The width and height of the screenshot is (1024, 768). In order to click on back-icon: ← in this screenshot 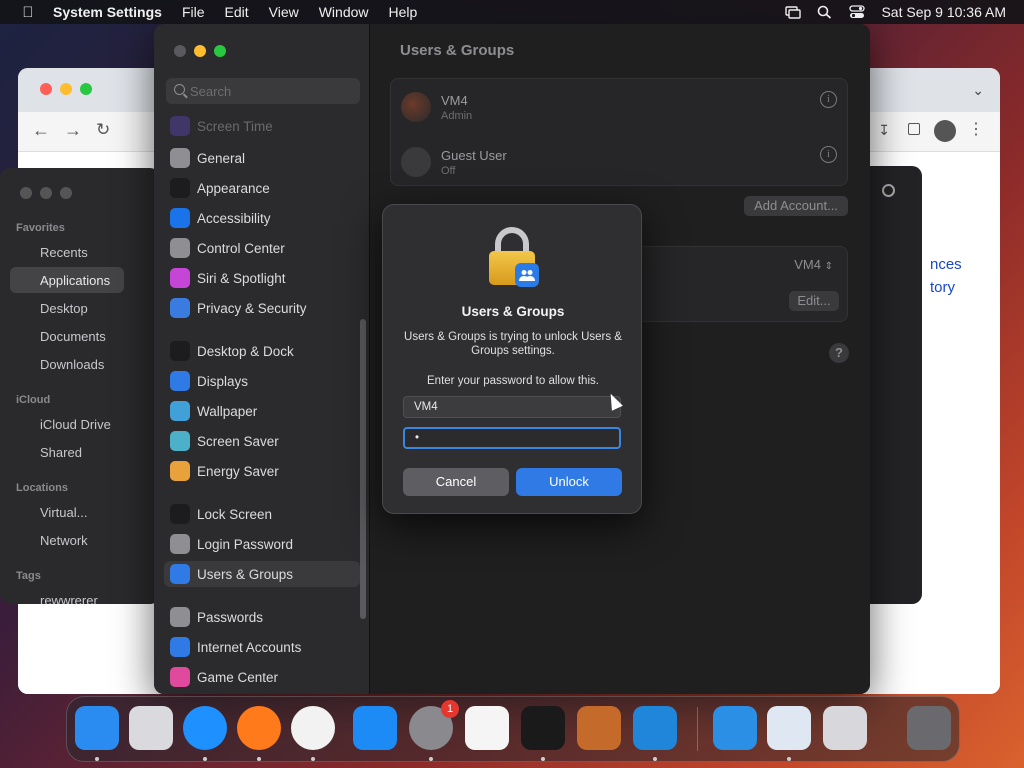, I will do `click(41, 130)`.